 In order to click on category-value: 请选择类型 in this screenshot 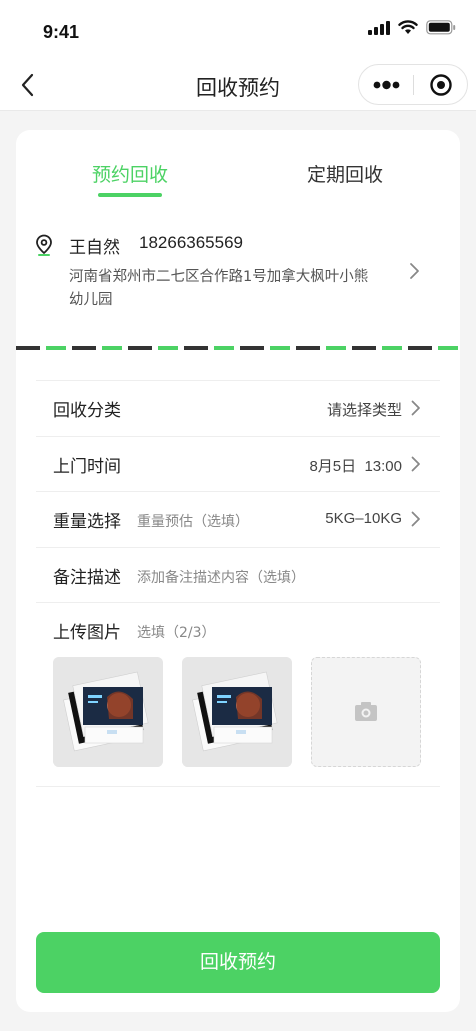, I will do `click(364, 410)`.